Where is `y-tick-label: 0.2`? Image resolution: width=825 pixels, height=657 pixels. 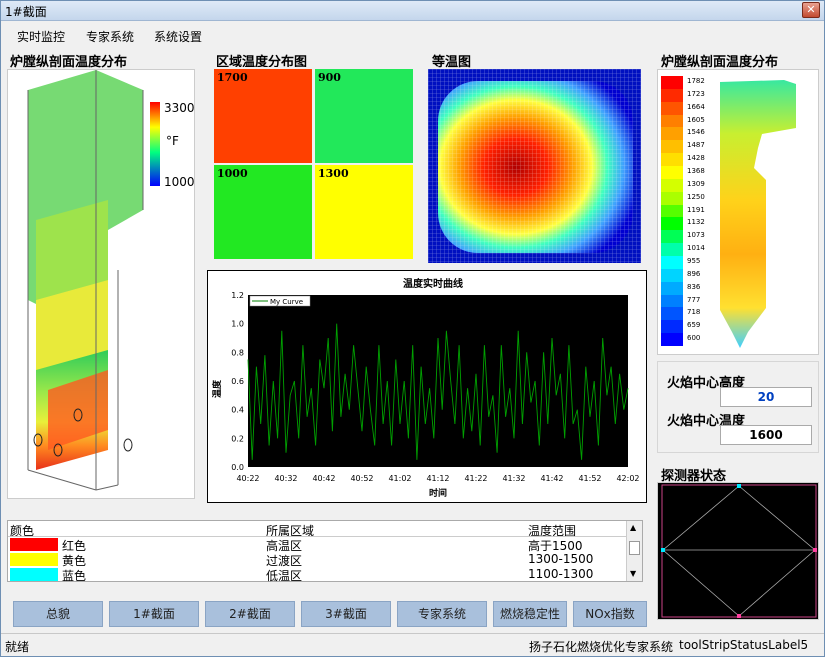
y-tick-label: 0.2 is located at coordinates (237, 438).